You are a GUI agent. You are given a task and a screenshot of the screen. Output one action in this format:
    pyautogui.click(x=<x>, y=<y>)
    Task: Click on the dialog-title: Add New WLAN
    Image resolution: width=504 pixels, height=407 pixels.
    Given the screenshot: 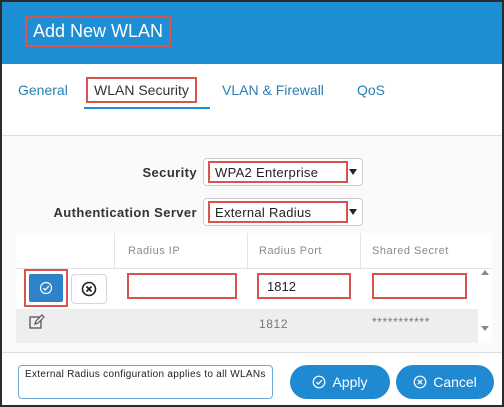 What is the action you would take?
    pyautogui.click(x=98, y=31)
    